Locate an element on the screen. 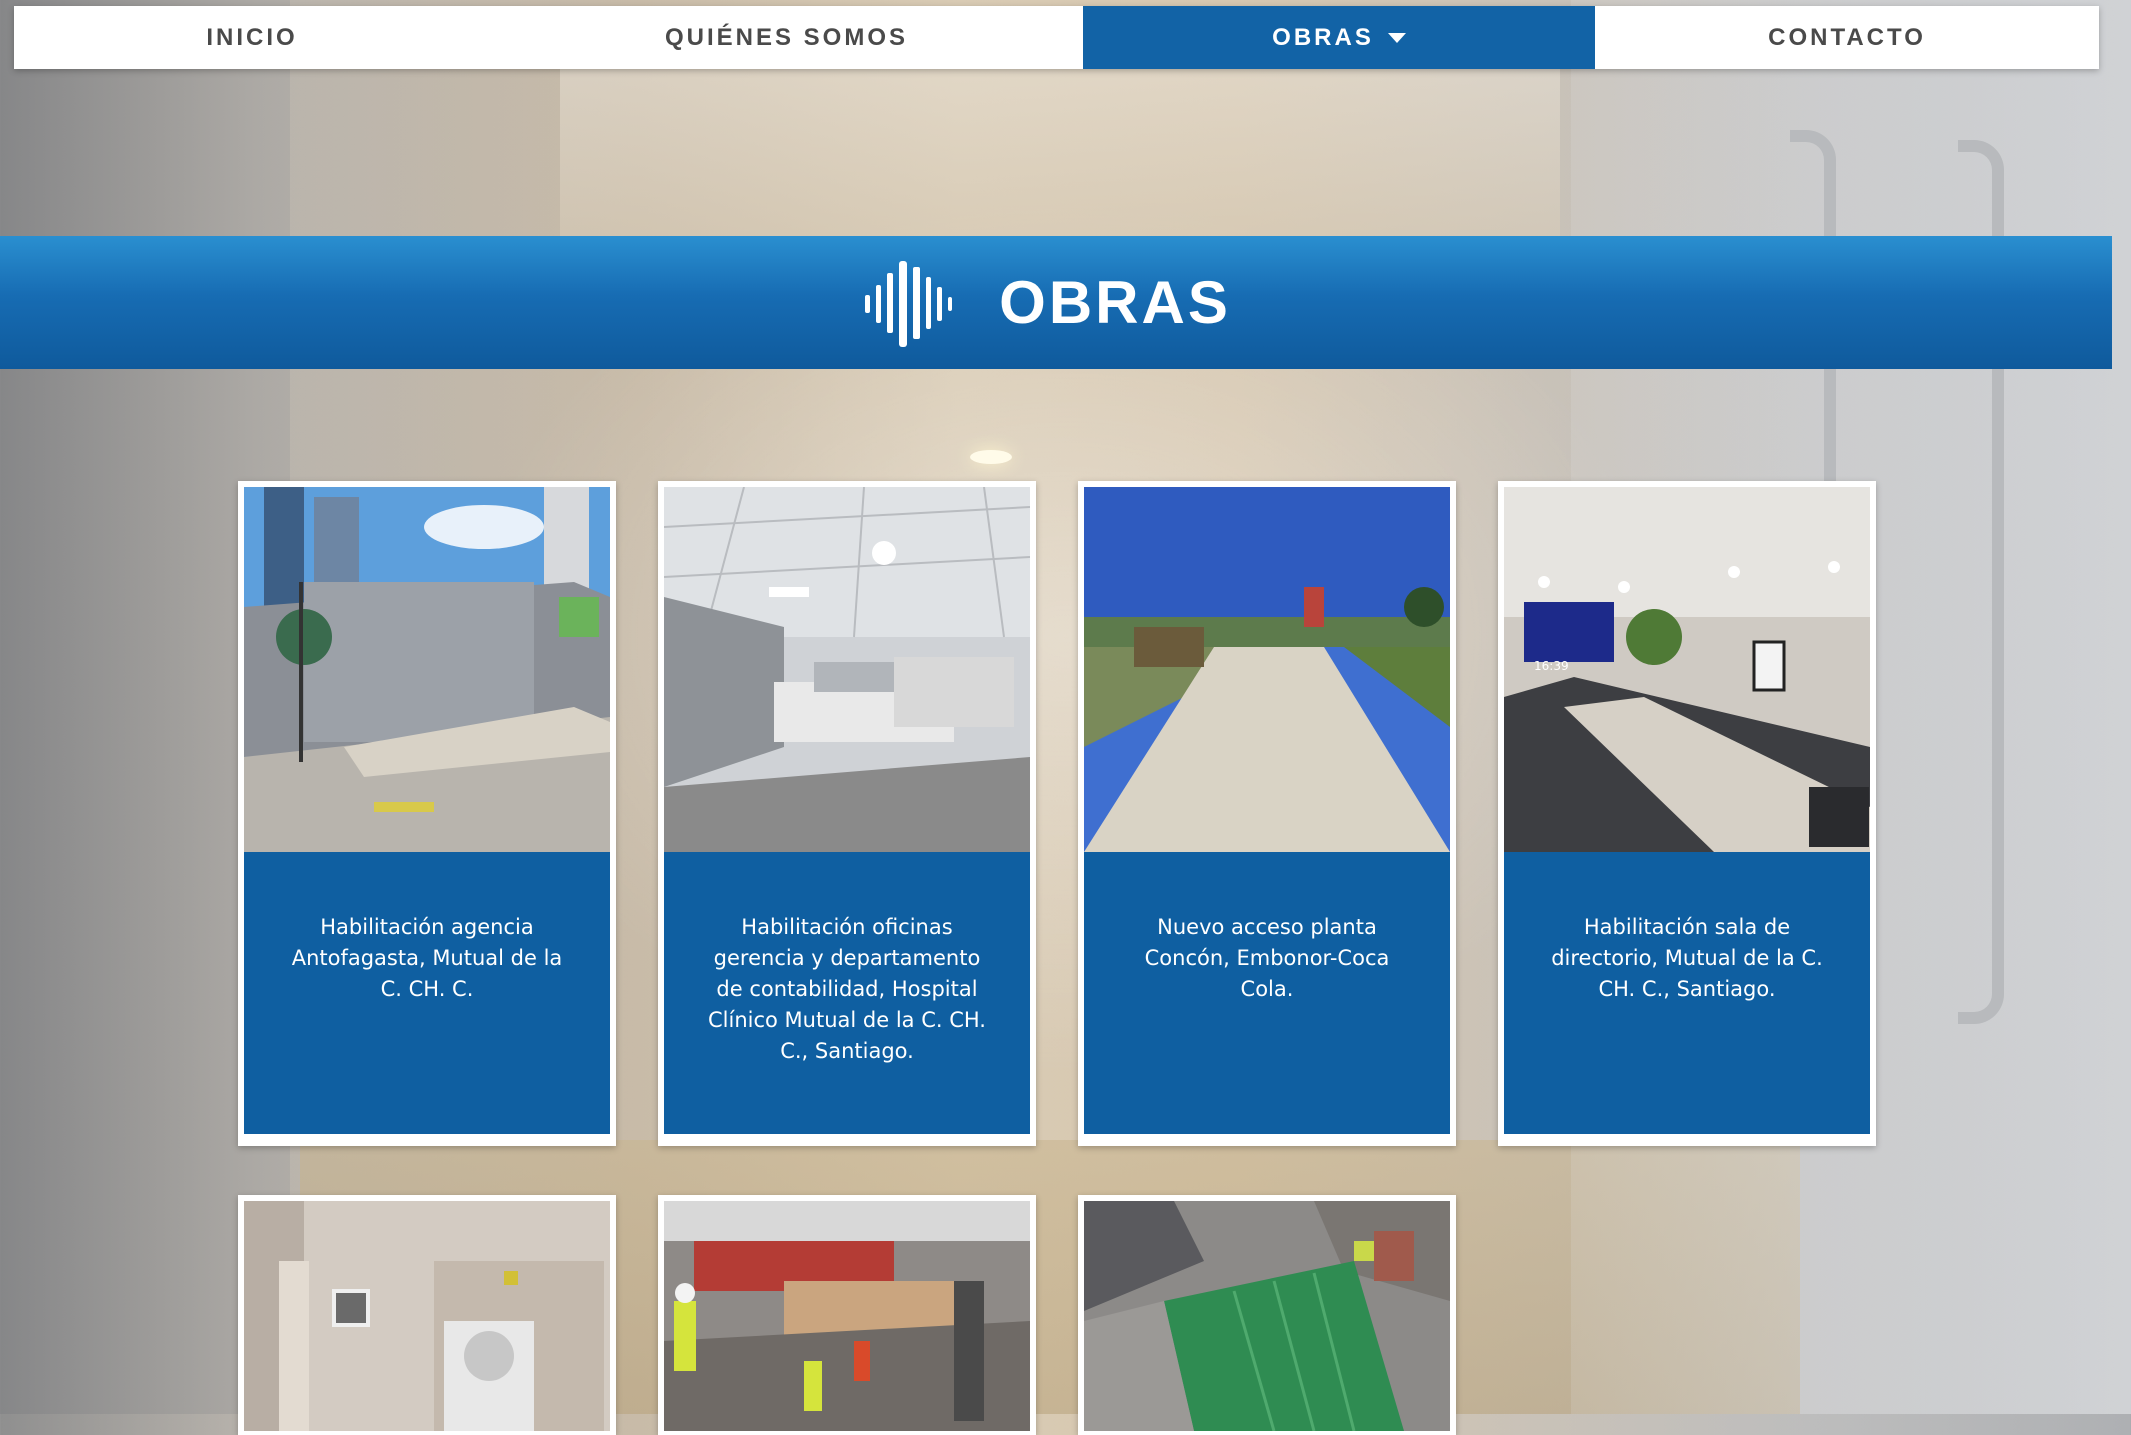 This screenshot has height=1435, width=2131. caret-down-icon is located at coordinates (1396, 37).